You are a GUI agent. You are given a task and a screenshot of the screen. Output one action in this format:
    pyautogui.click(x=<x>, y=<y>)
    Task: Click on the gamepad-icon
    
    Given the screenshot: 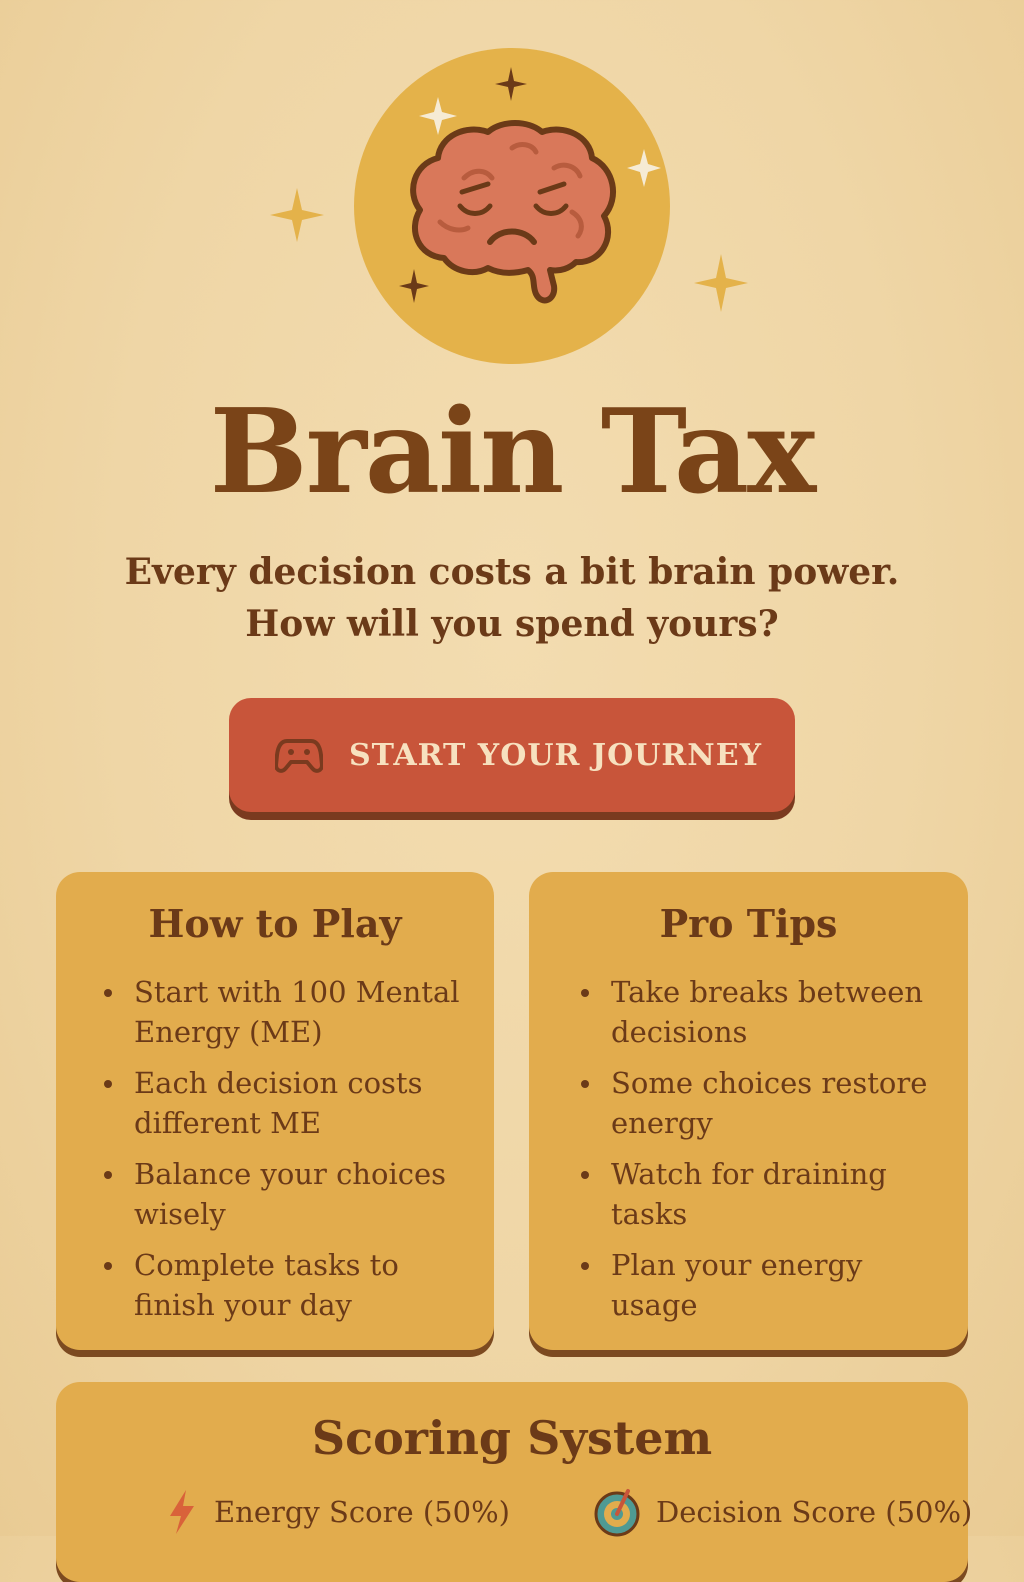 What is the action you would take?
    pyautogui.click(x=299, y=756)
    